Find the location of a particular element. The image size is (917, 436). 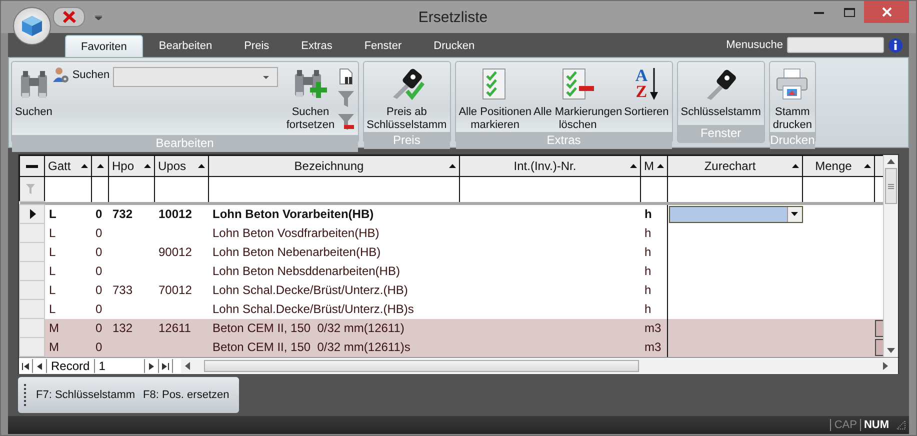

table-cell: Beton CEM II, 150 0/32 mm(12611) is located at coordinates (308, 328).